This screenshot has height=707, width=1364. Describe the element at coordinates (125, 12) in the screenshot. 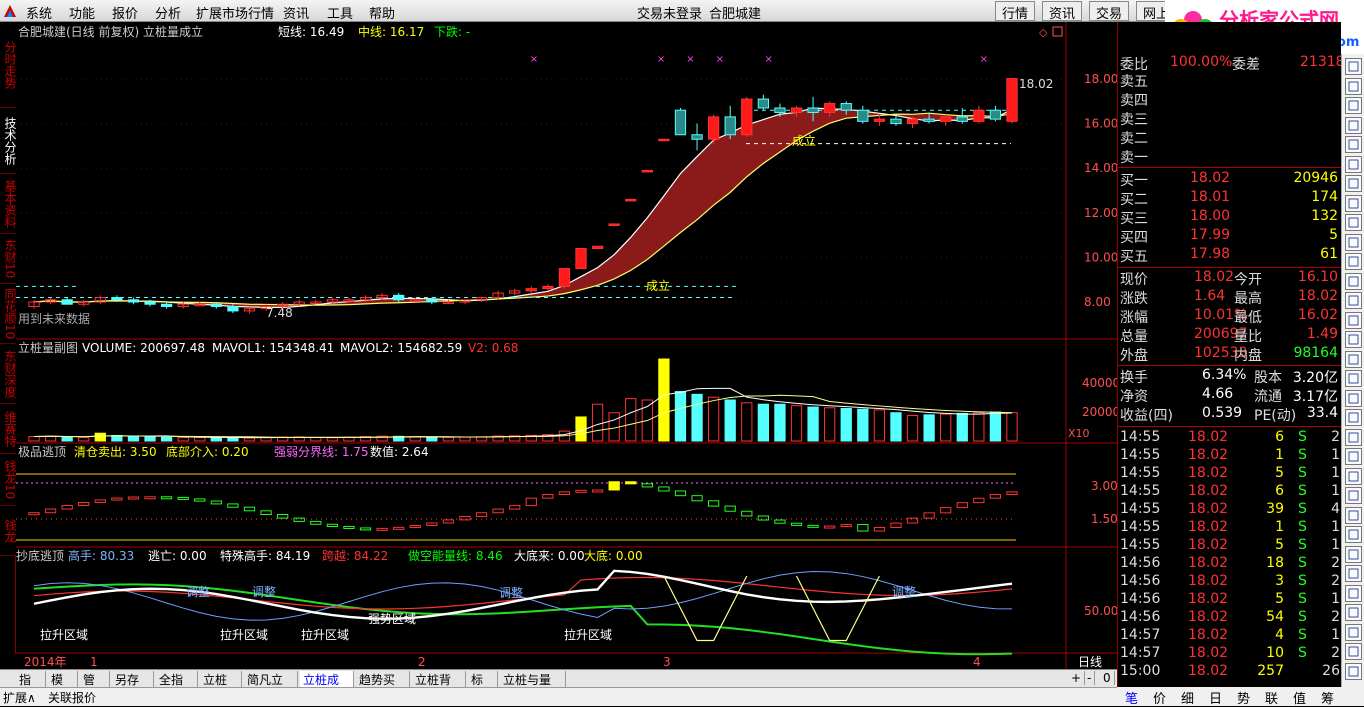

I see `menu-quote: 报价` at that location.